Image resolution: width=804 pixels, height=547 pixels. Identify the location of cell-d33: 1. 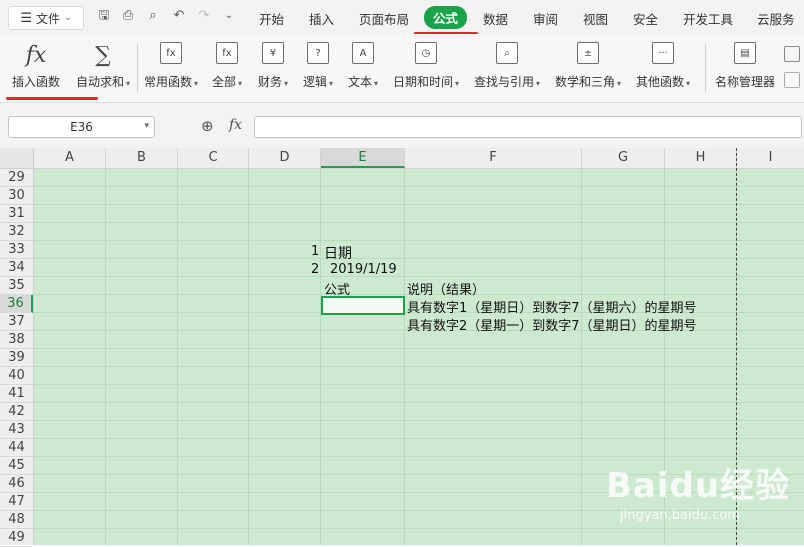
(315, 251).